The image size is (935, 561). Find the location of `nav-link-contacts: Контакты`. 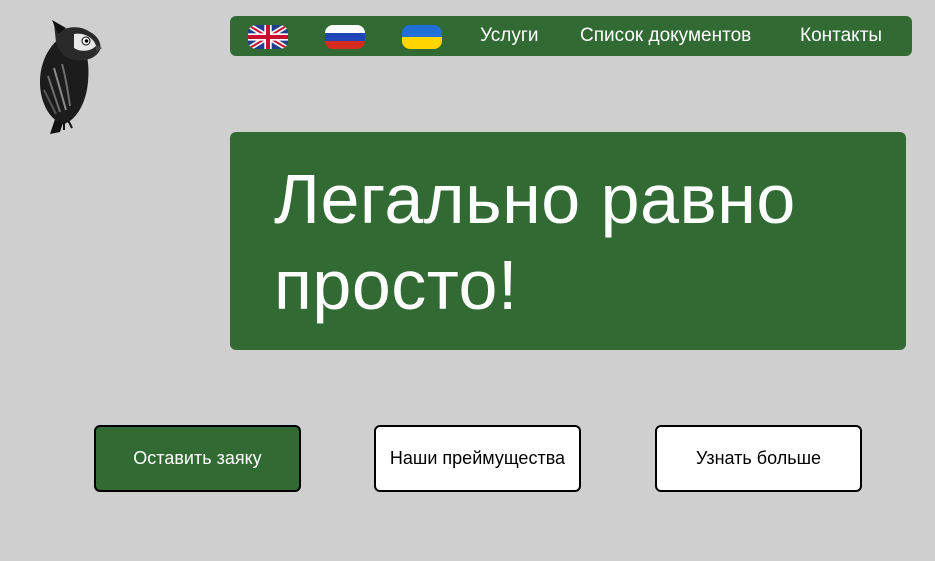

nav-link-contacts: Контакты is located at coordinates (841, 36).